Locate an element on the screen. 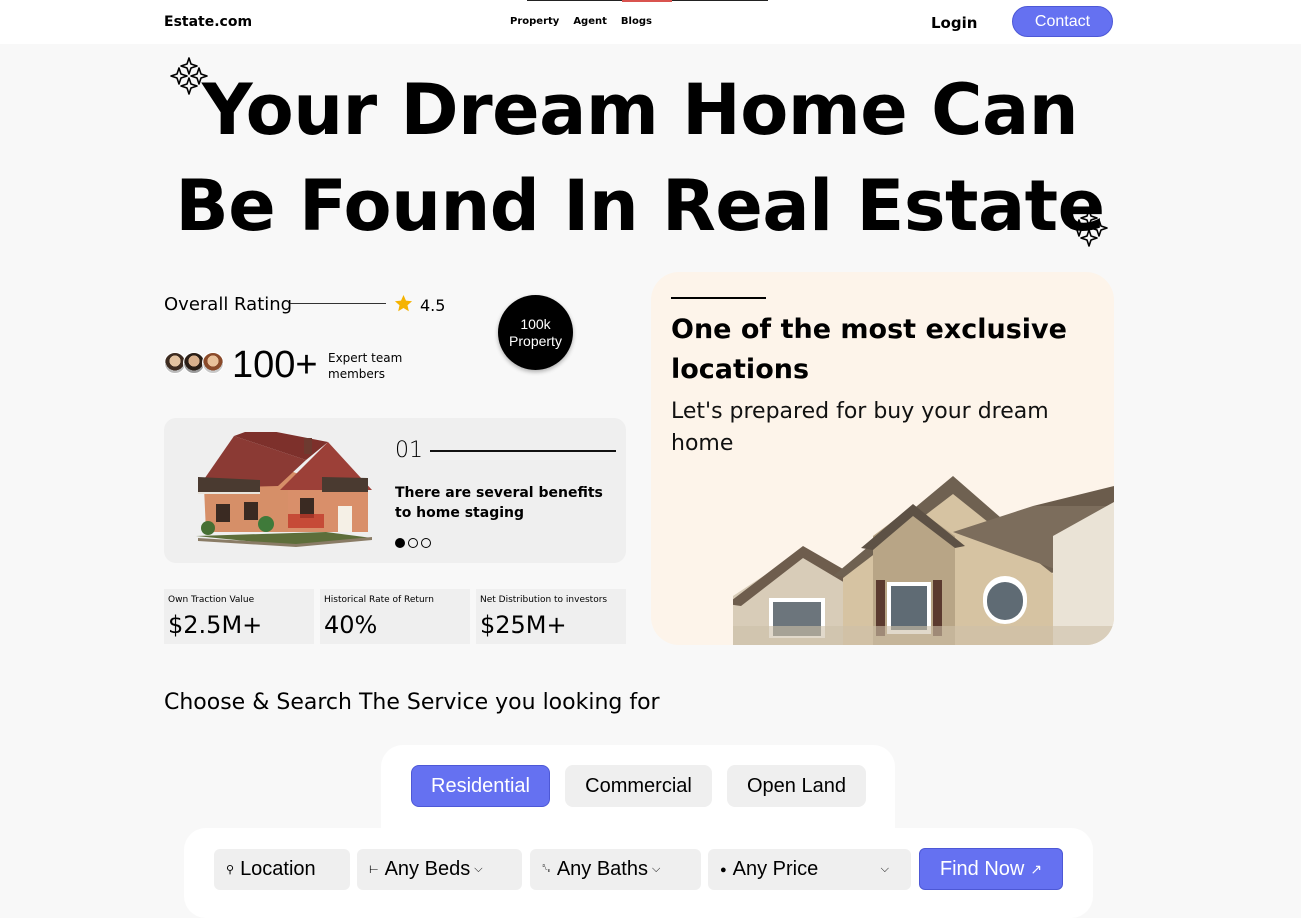  price-tag-icon: ● is located at coordinates (723, 869).